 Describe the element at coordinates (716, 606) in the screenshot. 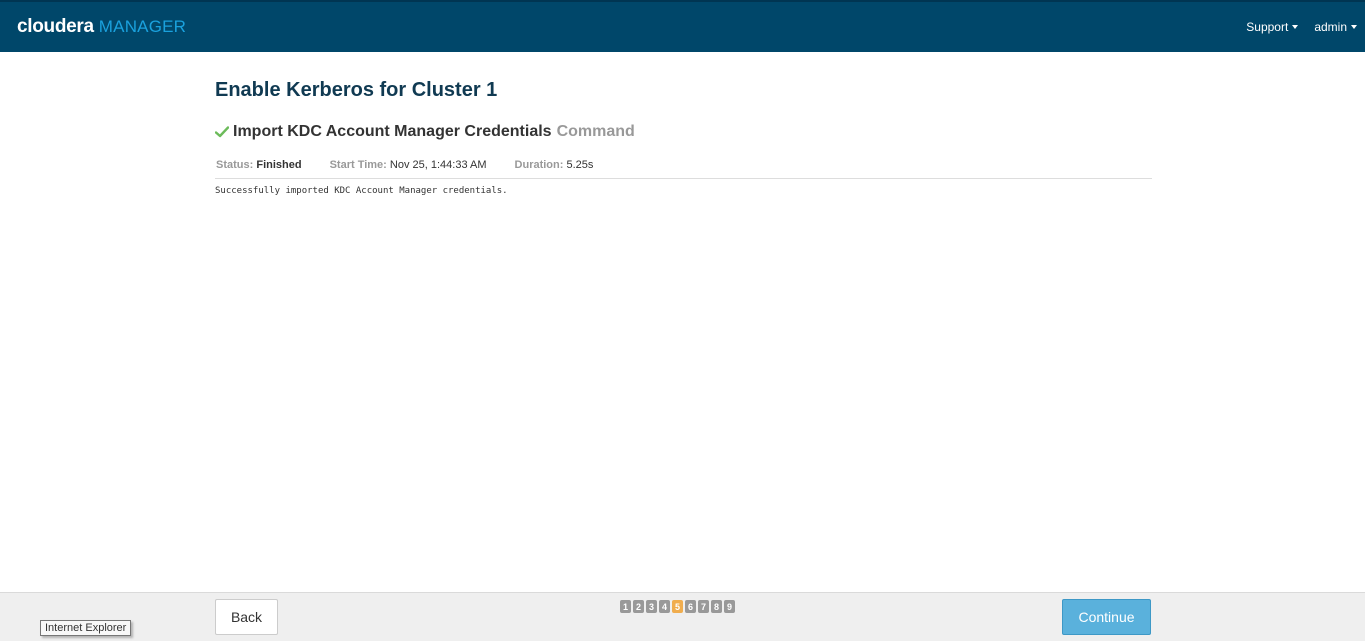

I see `wizard-step-8: 8` at that location.